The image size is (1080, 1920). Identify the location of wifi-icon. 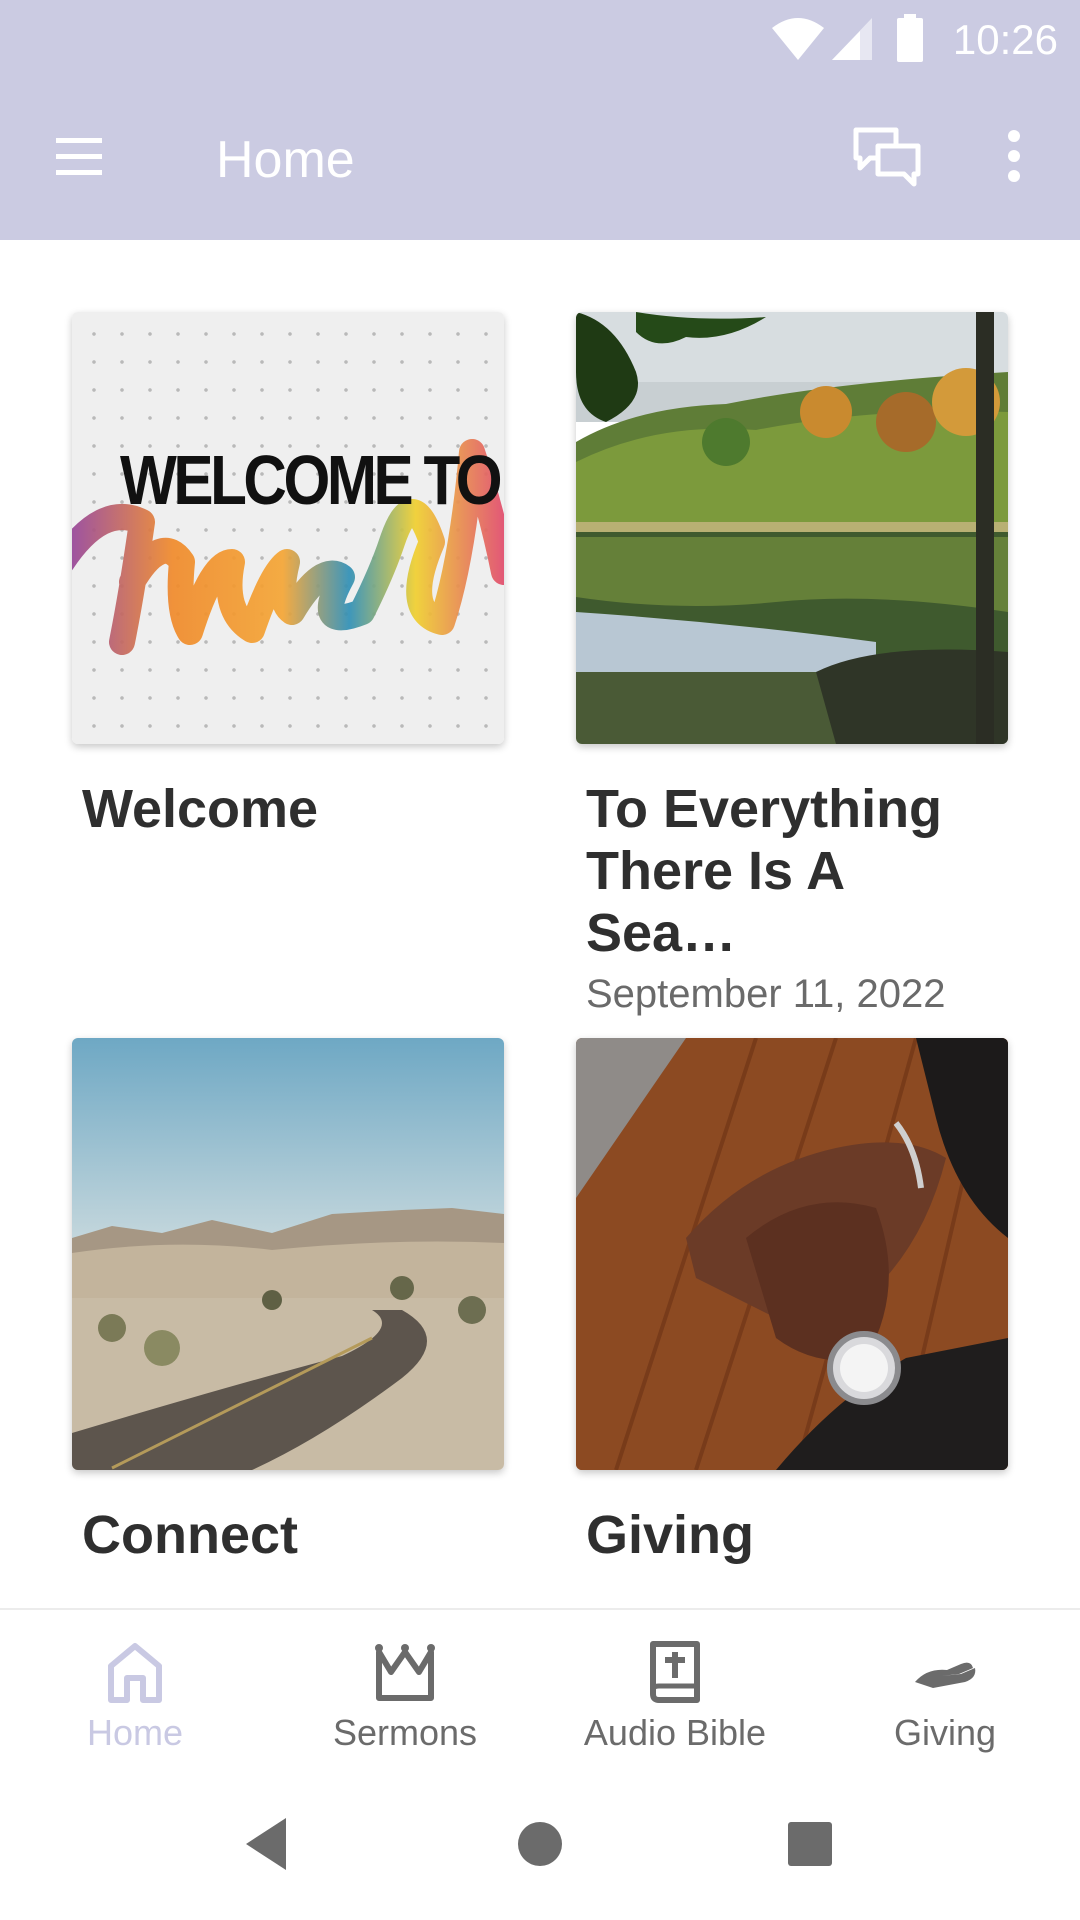
(798, 39).